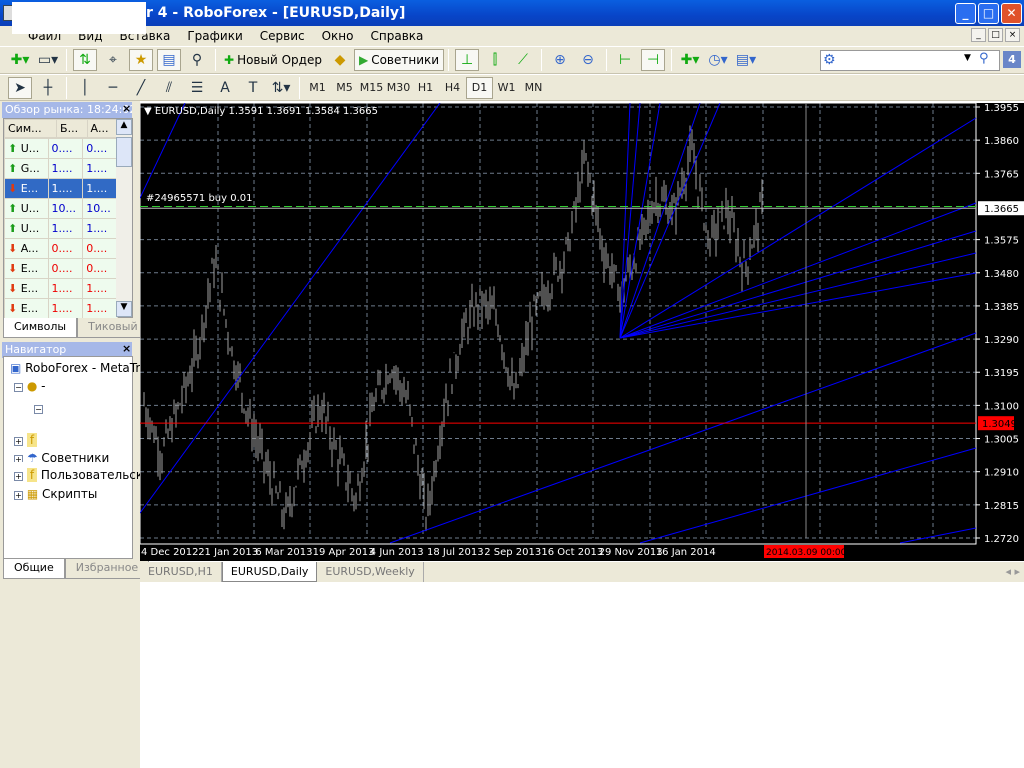 This screenshot has height=768, width=1024. Describe the element at coordinates (225, 88) in the screenshot. I see `text-icon: A` at that location.